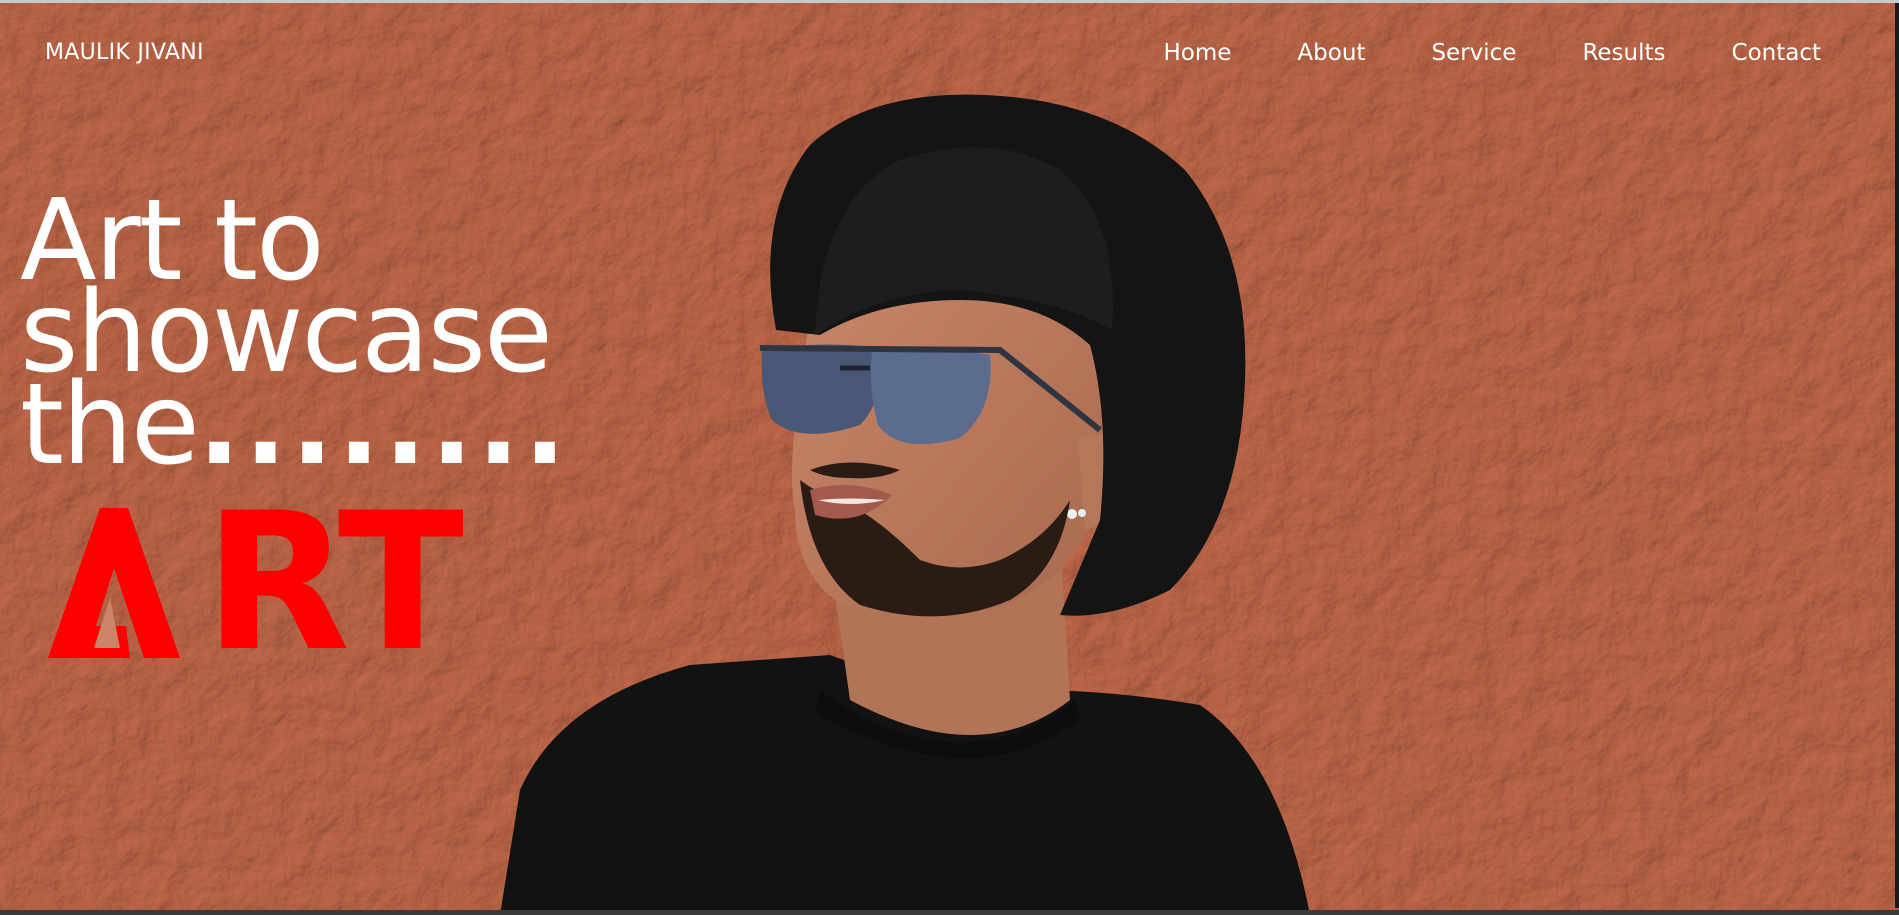 The image size is (1899, 915). Describe the element at coordinates (334, 573) in the screenshot. I see `art-rest-letters: RT` at that location.